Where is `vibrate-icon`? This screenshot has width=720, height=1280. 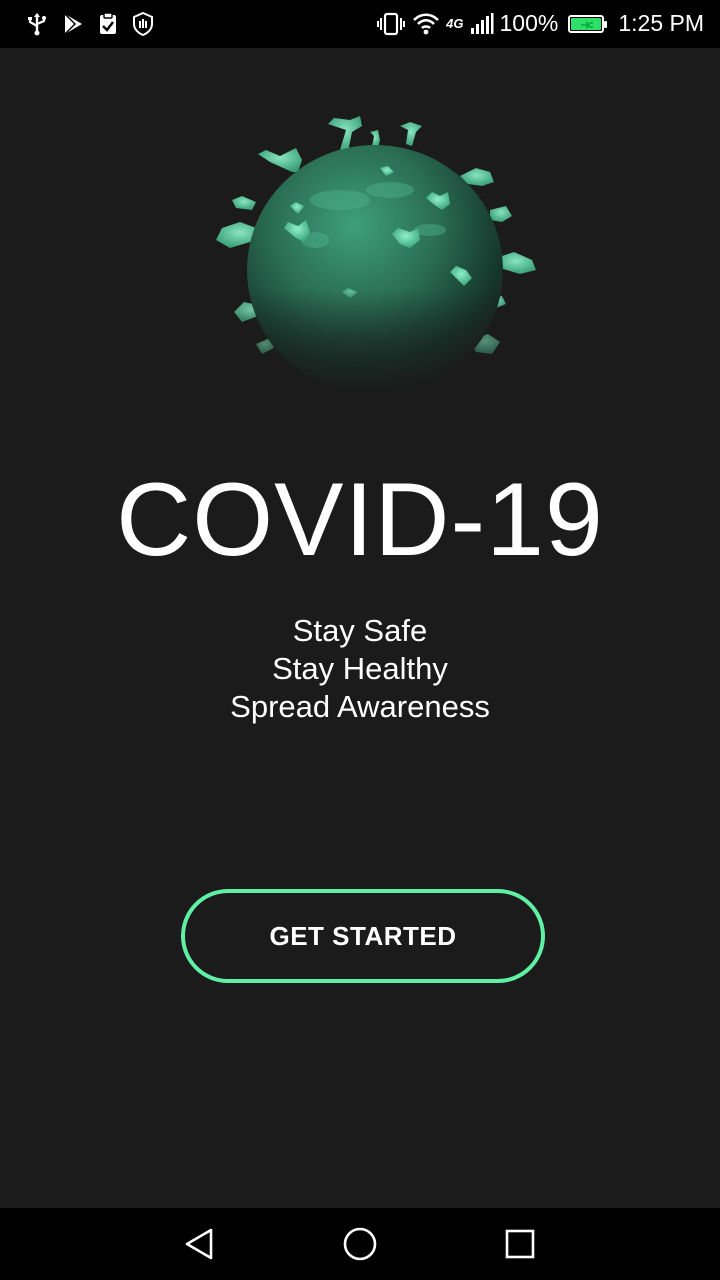
vibrate-icon is located at coordinates (391, 24).